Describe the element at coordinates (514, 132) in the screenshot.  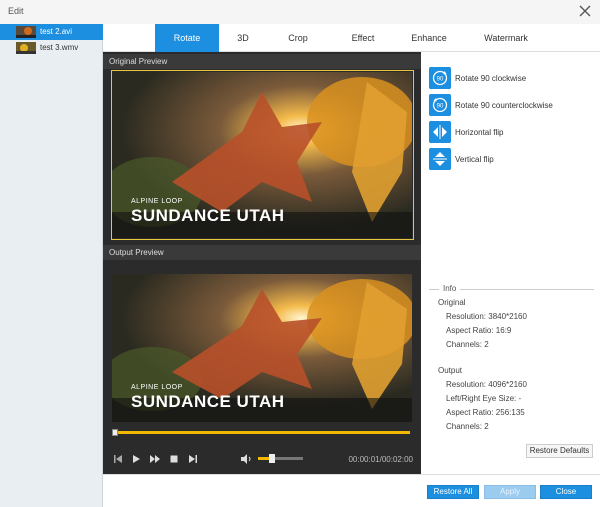
I see `horizontal-flip-button: Horizontal flip` at that location.